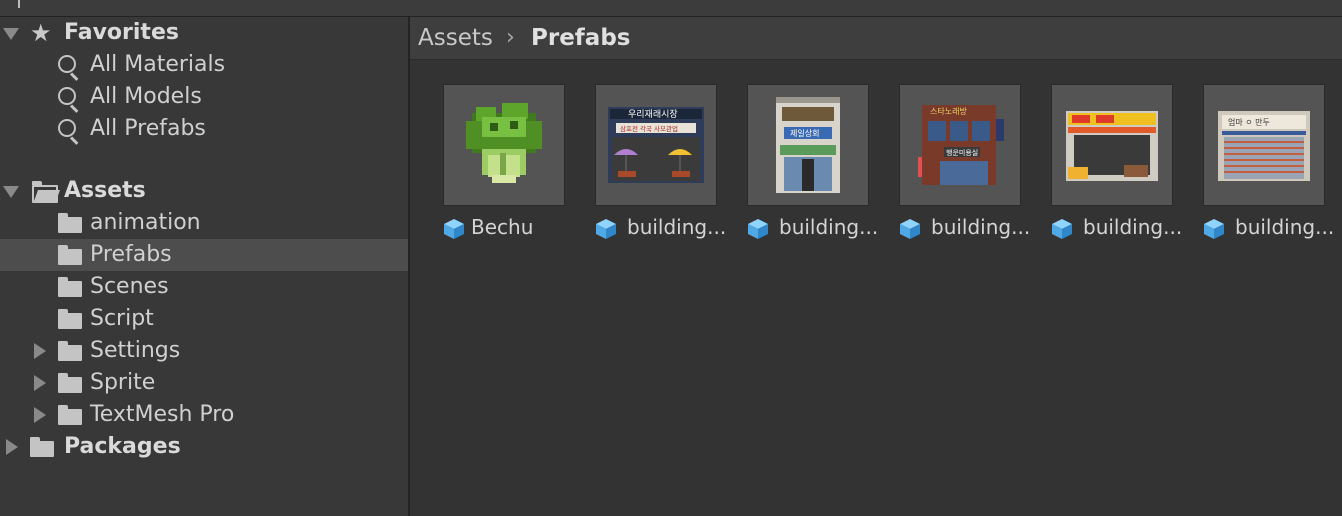  Describe the element at coordinates (41, 33) in the screenshot. I see `star-icon: ★` at that location.